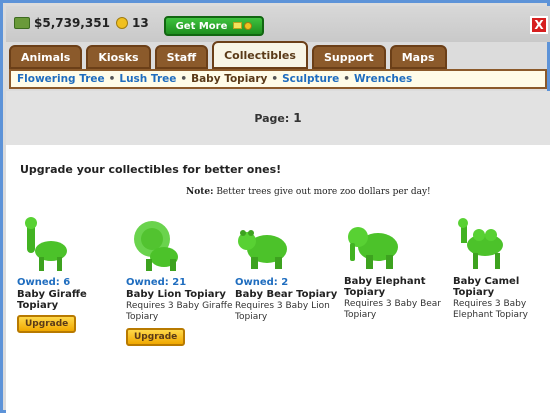  I want to click on page-number: 1, so click(297, 118).